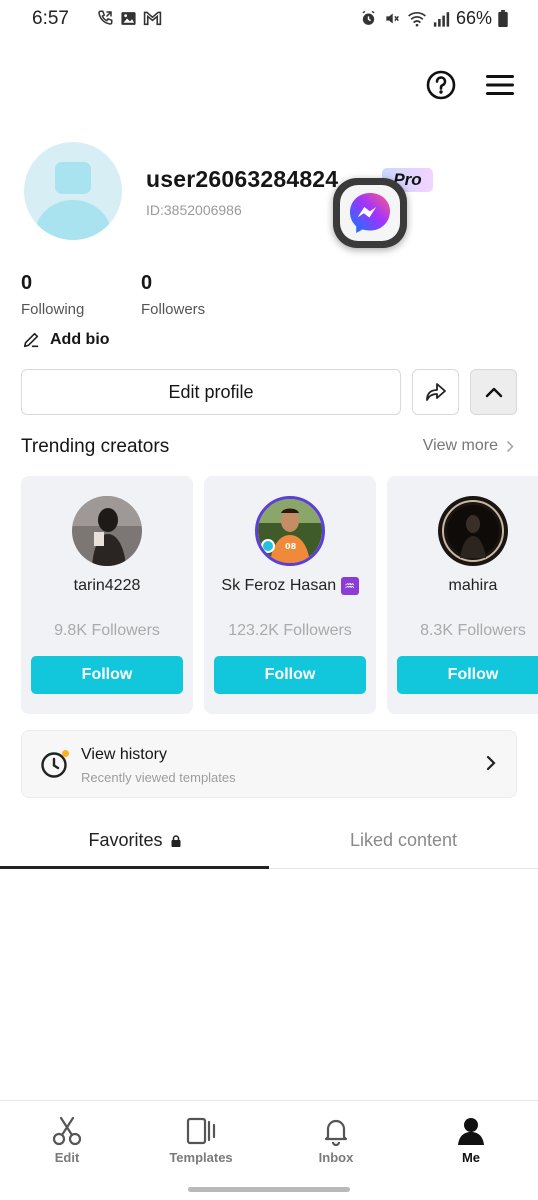 This screenshot has width=538, height=1200. What do you see at coordinates (473, 585) in the screenshot?
I see `creator-name: mahira` at bounding box center [473, 585].